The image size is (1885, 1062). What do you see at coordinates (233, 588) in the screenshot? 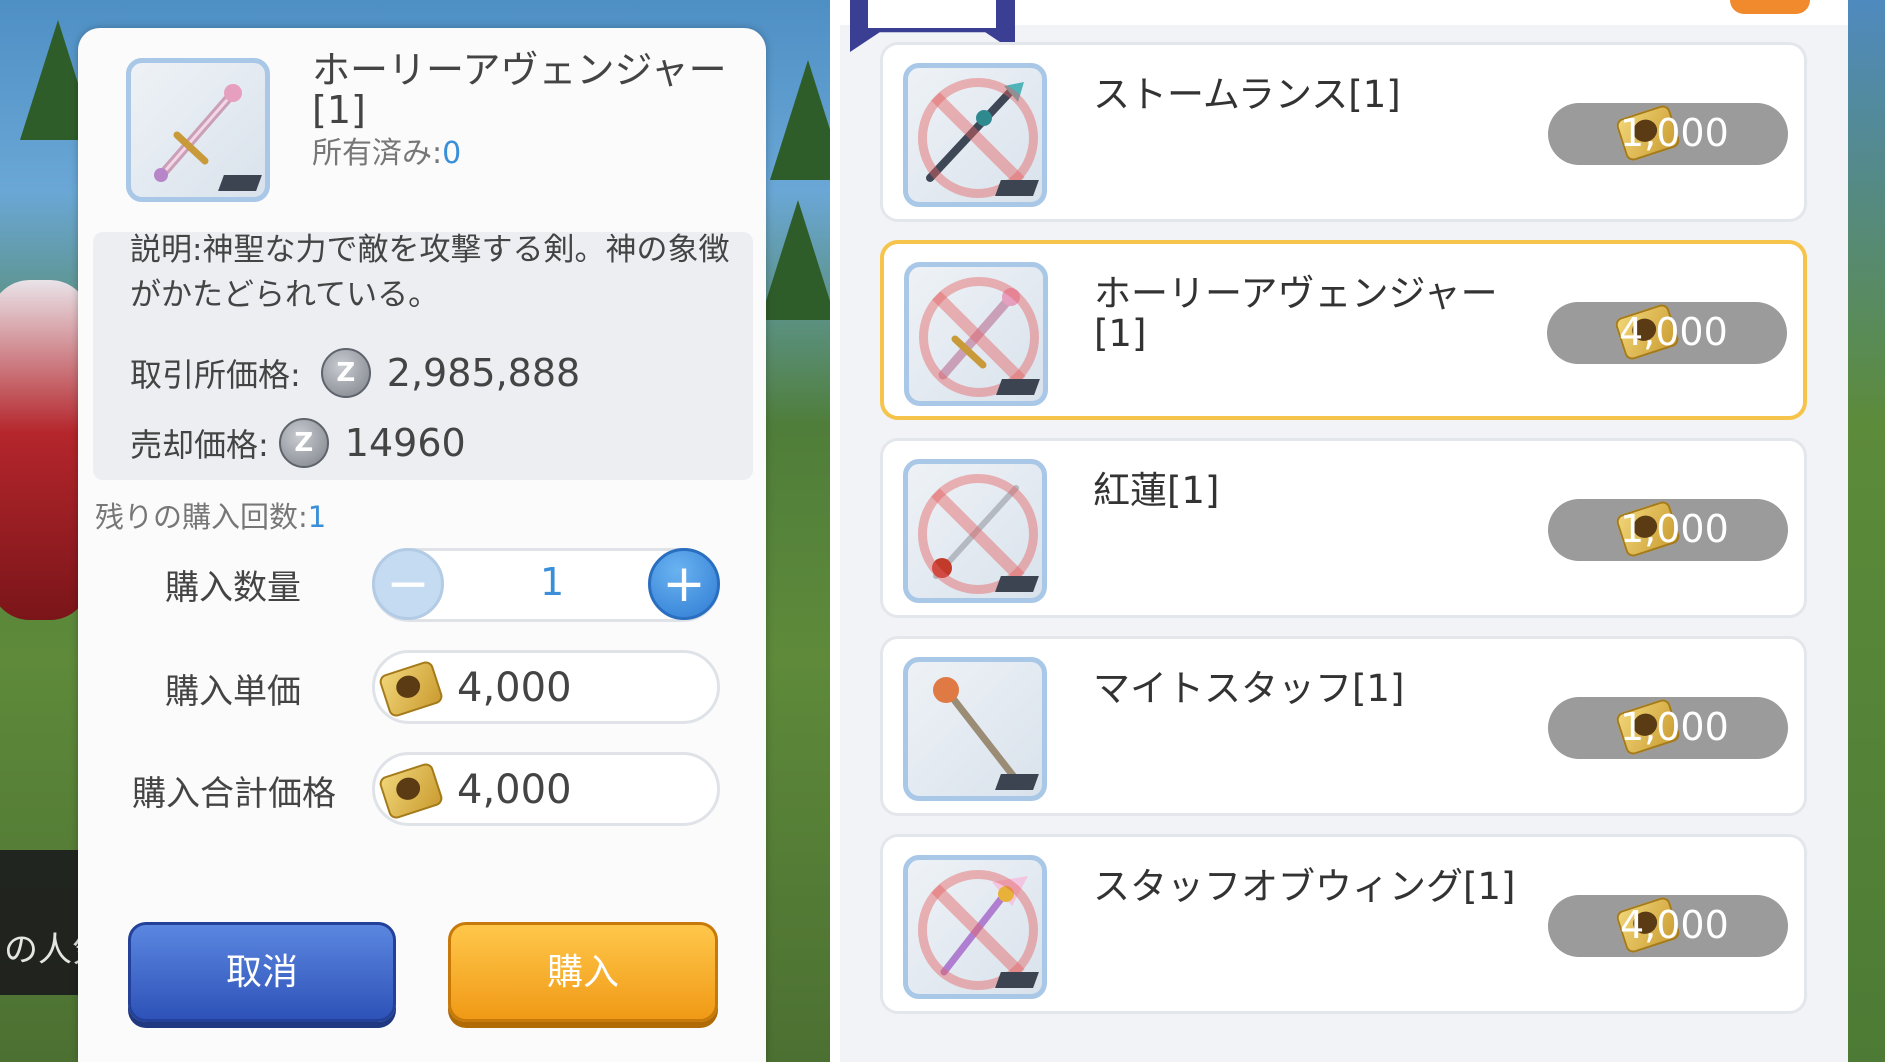
I see `quantity-label: 購入数量` at bounding box center [233, 588].